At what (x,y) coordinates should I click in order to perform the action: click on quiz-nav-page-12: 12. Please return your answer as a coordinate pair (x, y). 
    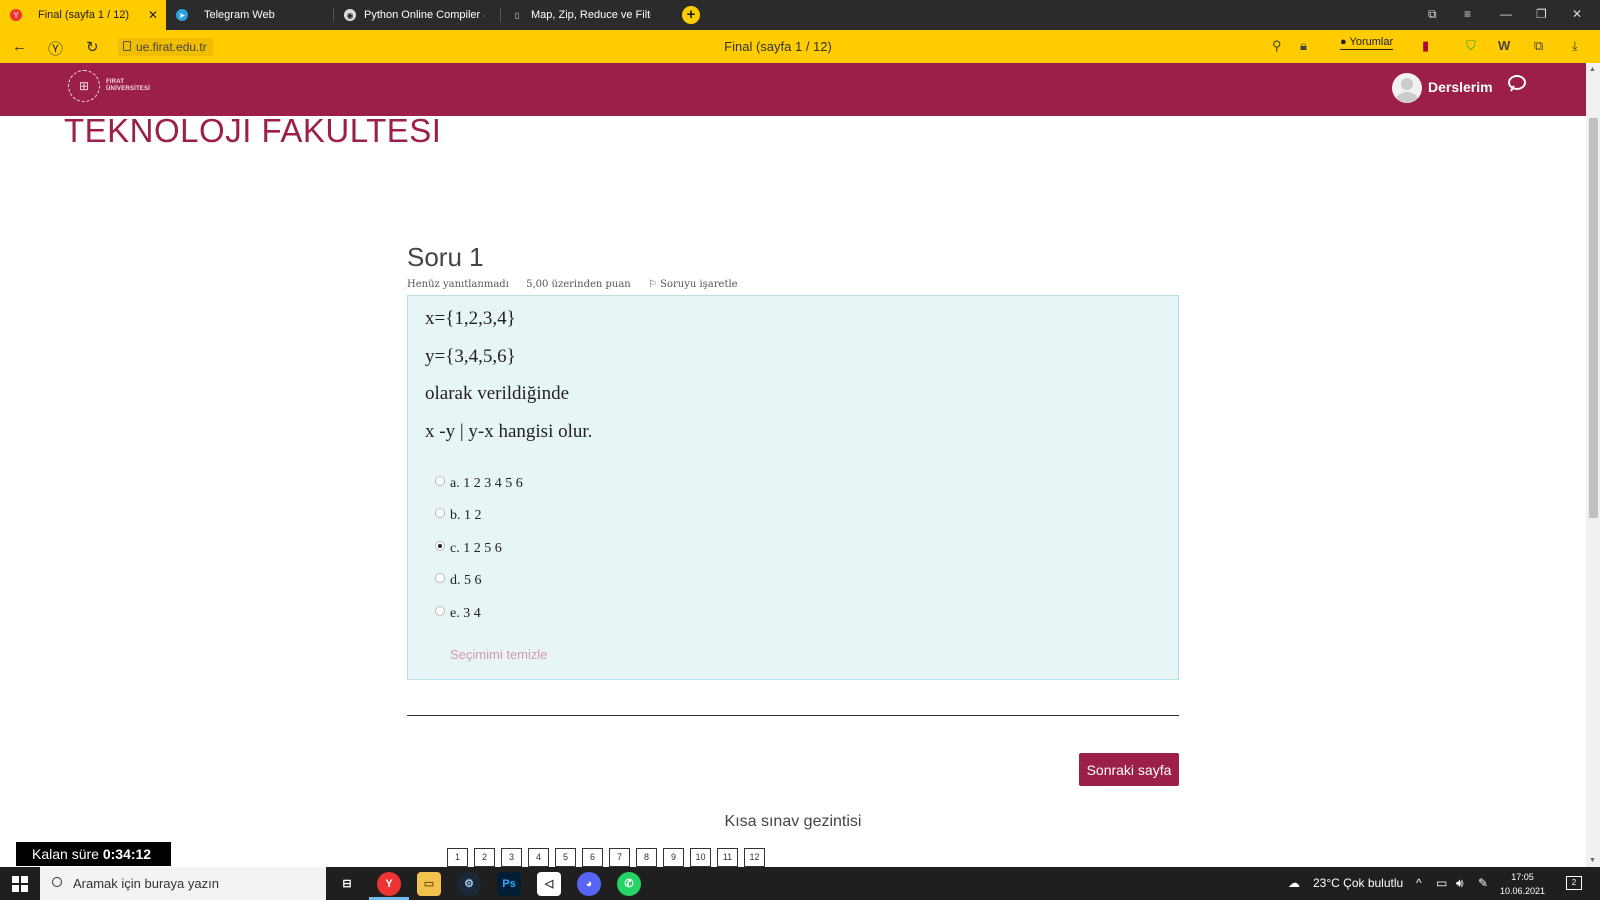
    Looking at the image, I should click on (754, 857).